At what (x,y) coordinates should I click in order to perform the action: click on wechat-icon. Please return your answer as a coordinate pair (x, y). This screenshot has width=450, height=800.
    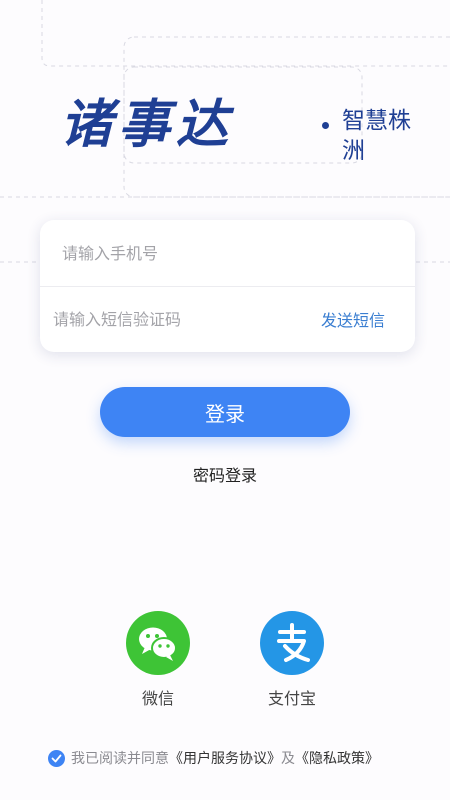
    Looking at the image, I should click on (158, 643).